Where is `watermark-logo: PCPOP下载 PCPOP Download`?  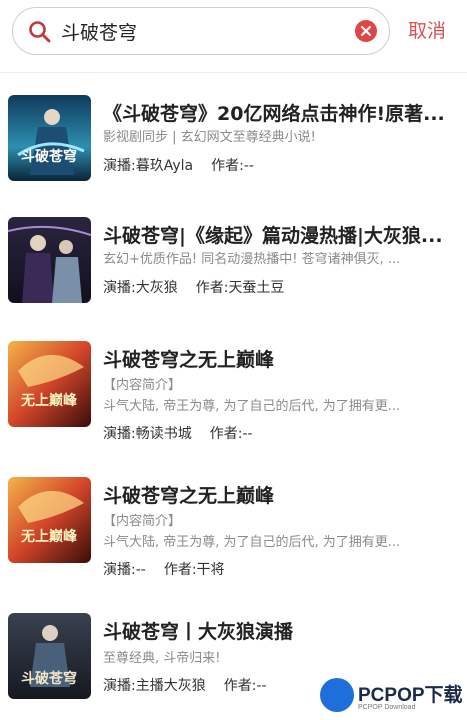 watermark-logo: PCPOP下载 PCPOP Download is located at coordinates (393, 698).